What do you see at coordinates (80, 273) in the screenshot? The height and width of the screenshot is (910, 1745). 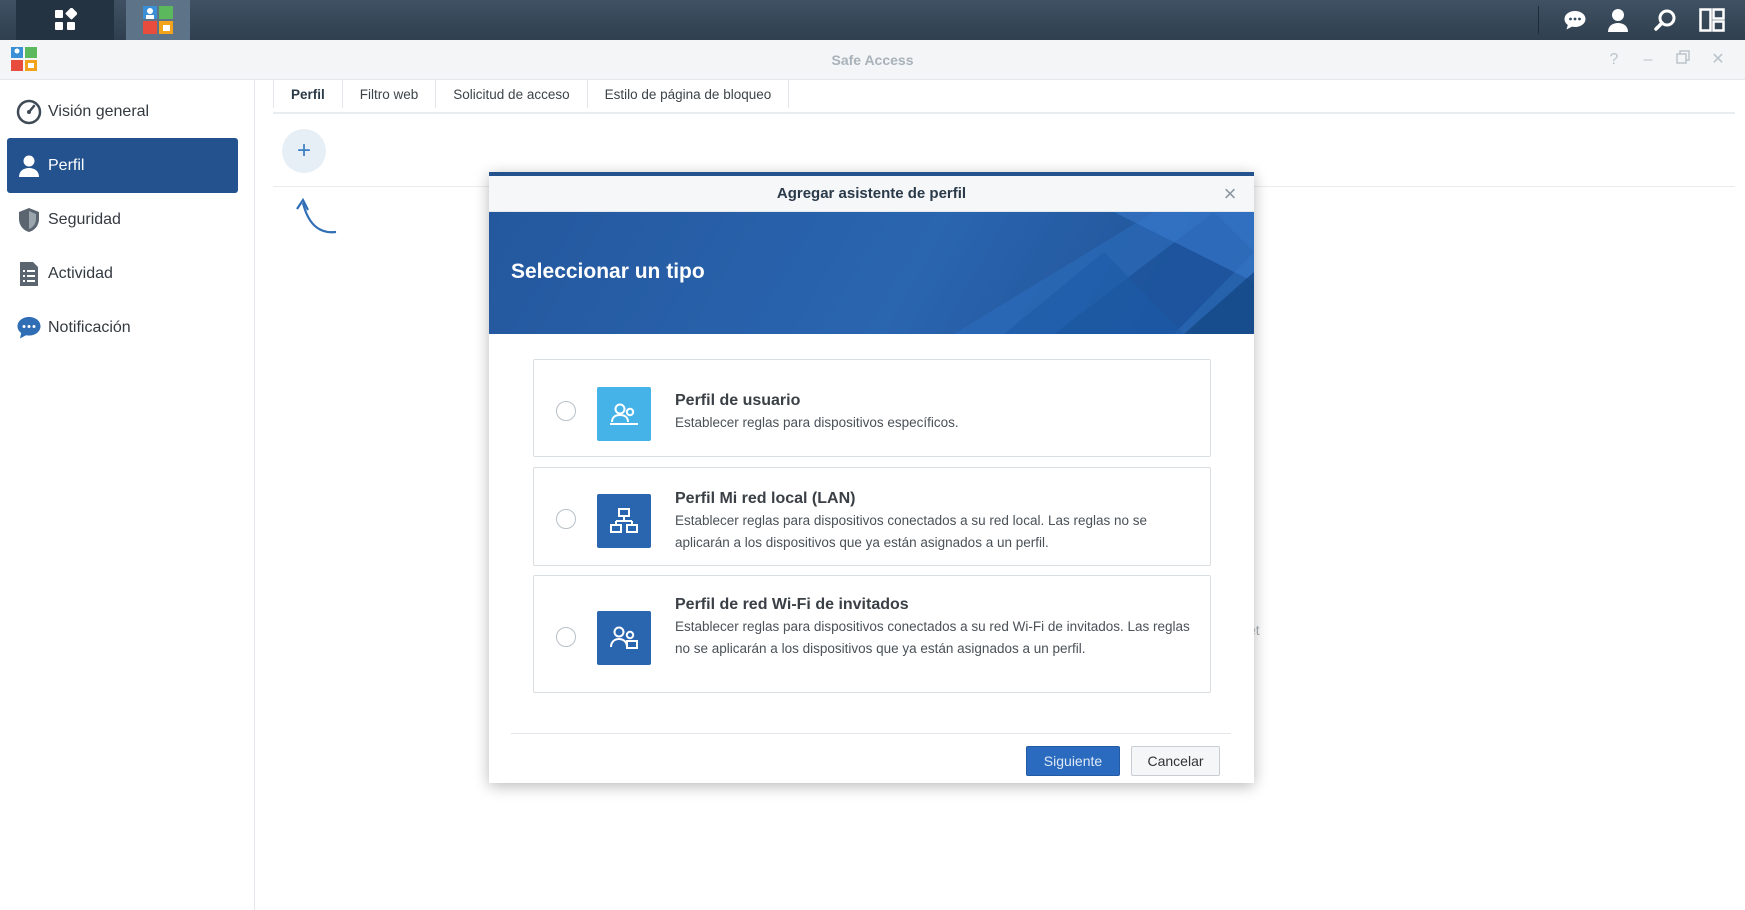 I see `sidebar-item-label: Actividad` at bounding box center [80, 273].